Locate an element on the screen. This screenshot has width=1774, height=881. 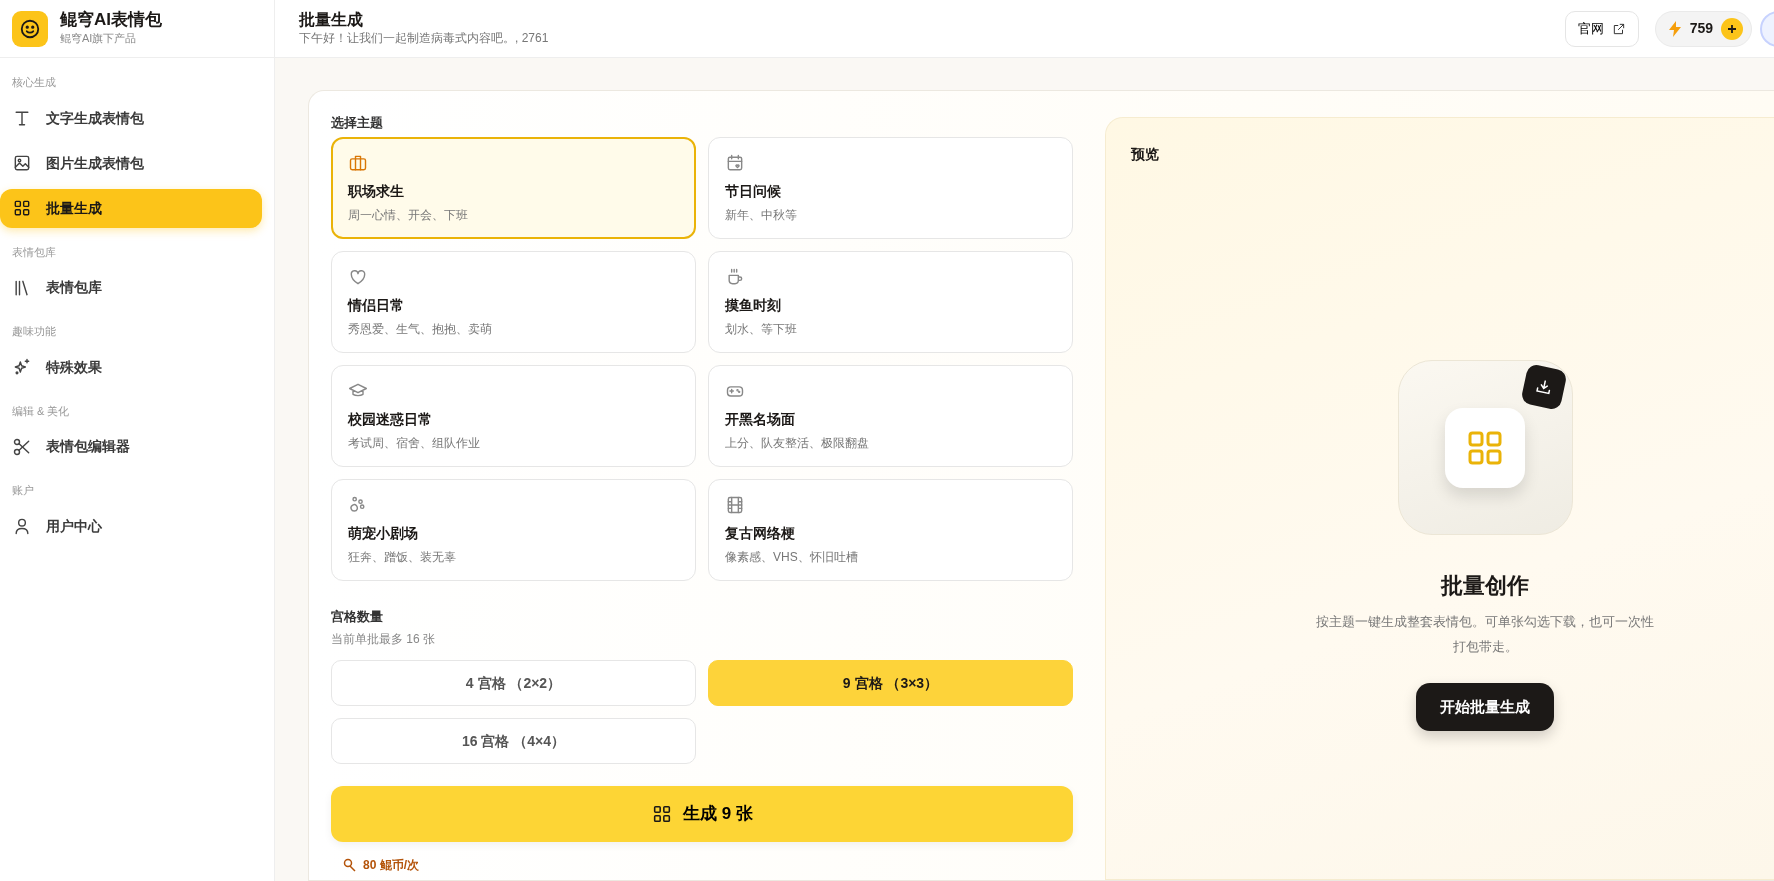
nav-section-label: 账户 is located at coordinates (23, 490).